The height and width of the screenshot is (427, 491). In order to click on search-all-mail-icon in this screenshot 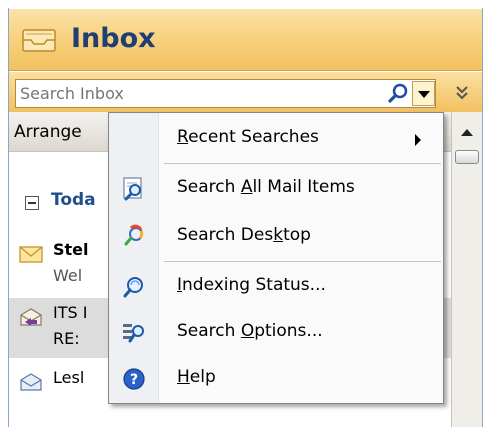, I will do `click(132, 189)`.